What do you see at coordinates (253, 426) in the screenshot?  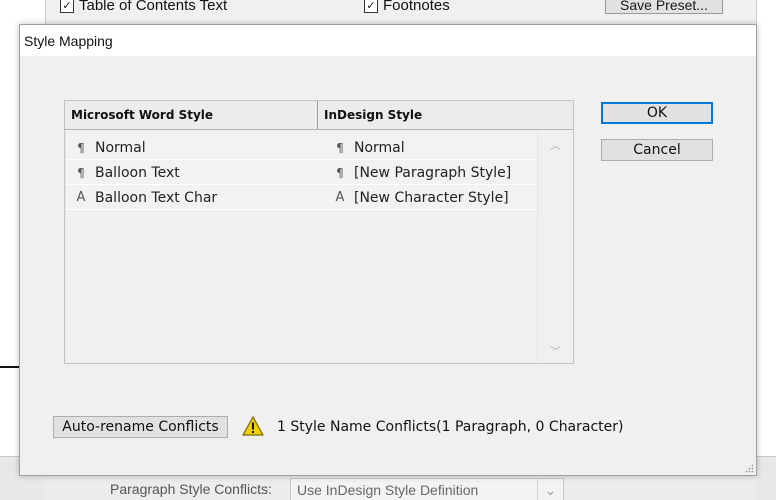 I see `warning-icon` at bounding box center [253, 426].